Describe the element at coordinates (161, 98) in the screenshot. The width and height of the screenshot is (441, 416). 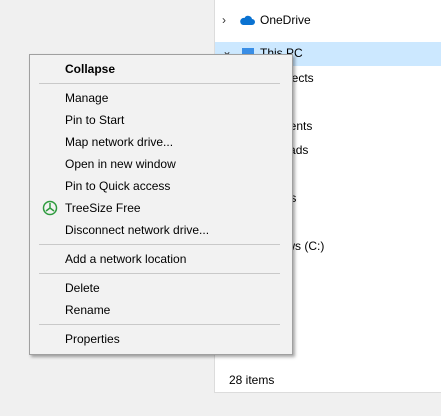
I see `menu-item-manage: Manage` at that location.